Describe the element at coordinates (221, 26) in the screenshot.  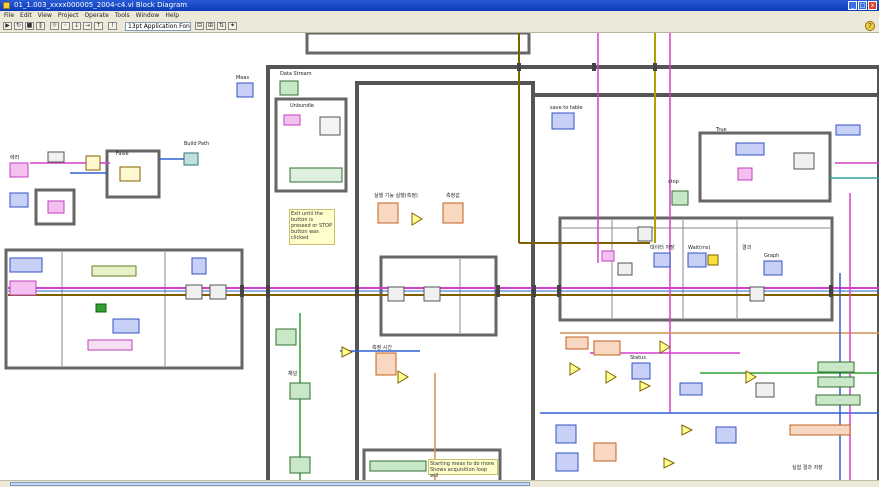
I see `reorder-icon: ⇅` at that location.